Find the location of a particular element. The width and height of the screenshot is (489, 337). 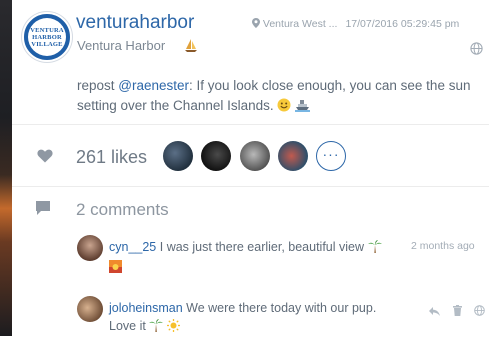

post-meta: Ventura West ... 17/07/2016 05:29:45 pm is located at coordinates (355, 24).